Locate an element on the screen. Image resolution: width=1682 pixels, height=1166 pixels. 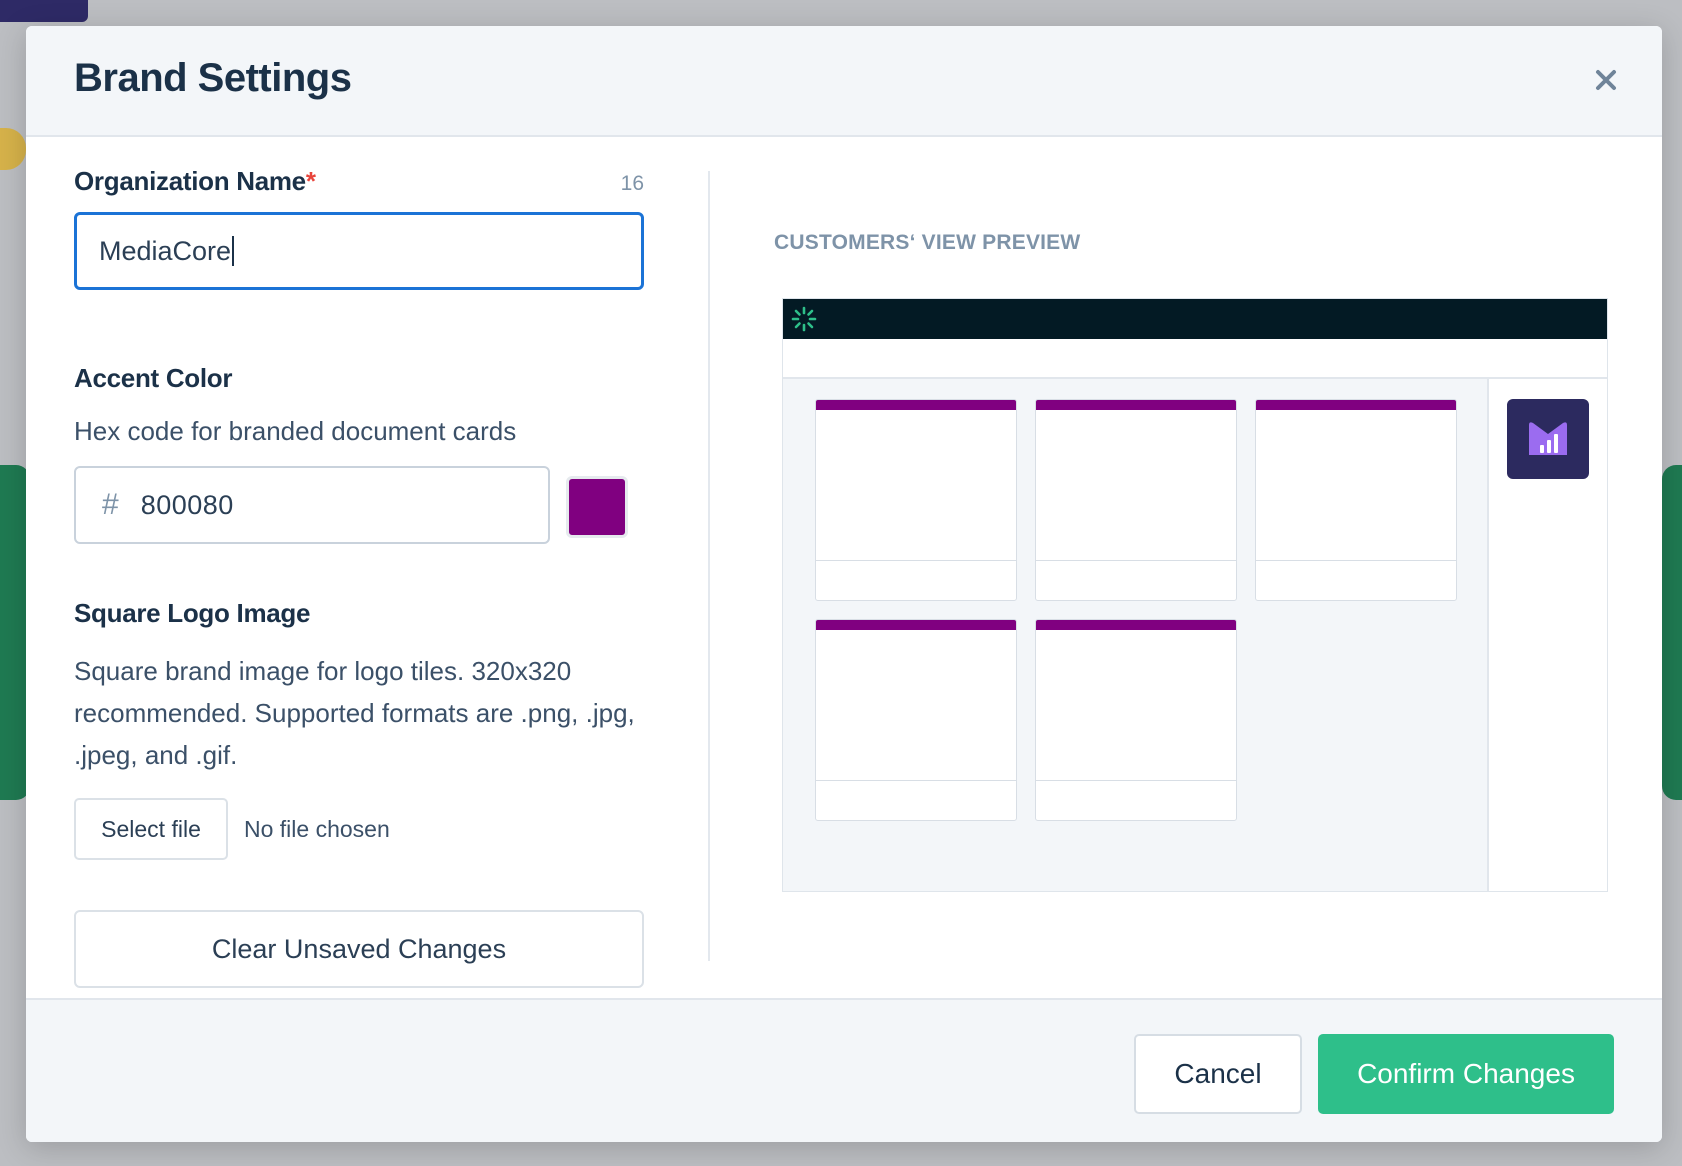
char-count: 16 is located at coordinates (632, 183).